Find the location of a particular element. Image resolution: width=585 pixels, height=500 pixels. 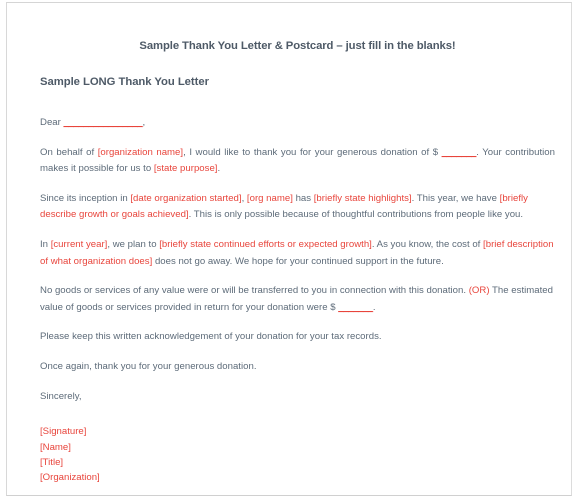

letter-subtitle: Sample LONG Thank You Letter is located at coordinates (124, 82).